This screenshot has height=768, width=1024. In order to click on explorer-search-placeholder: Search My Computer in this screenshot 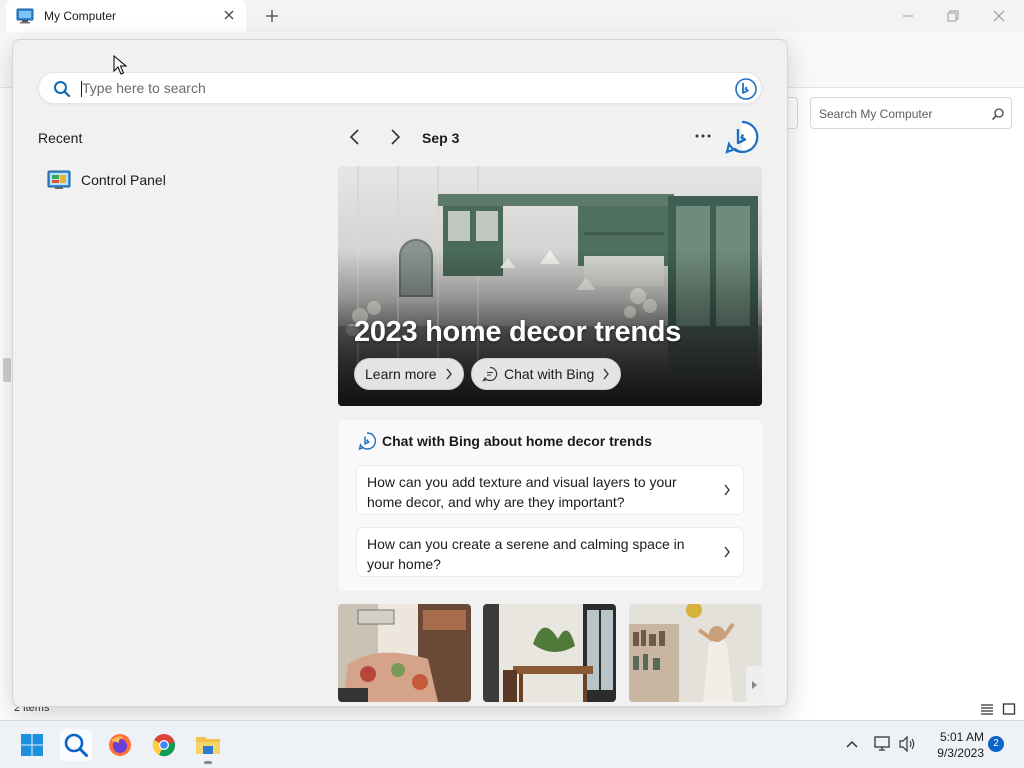, I will do `click(876, 114)`.